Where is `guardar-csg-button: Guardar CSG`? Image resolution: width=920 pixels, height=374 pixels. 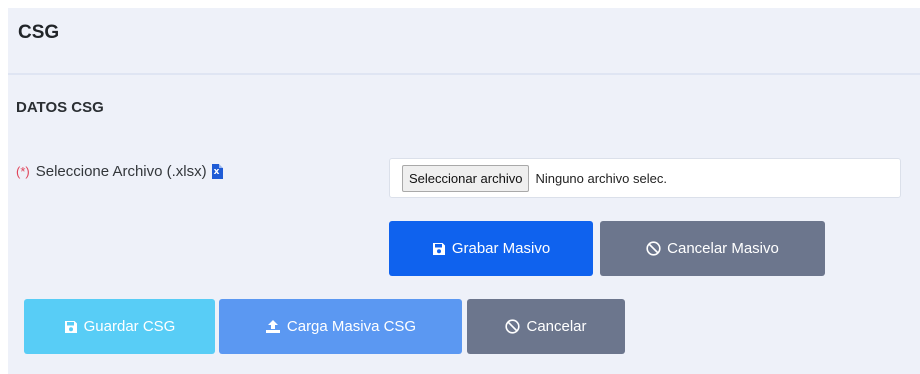
guardar-csg-button: Guardar CSG is located at coordinates (119, 326).